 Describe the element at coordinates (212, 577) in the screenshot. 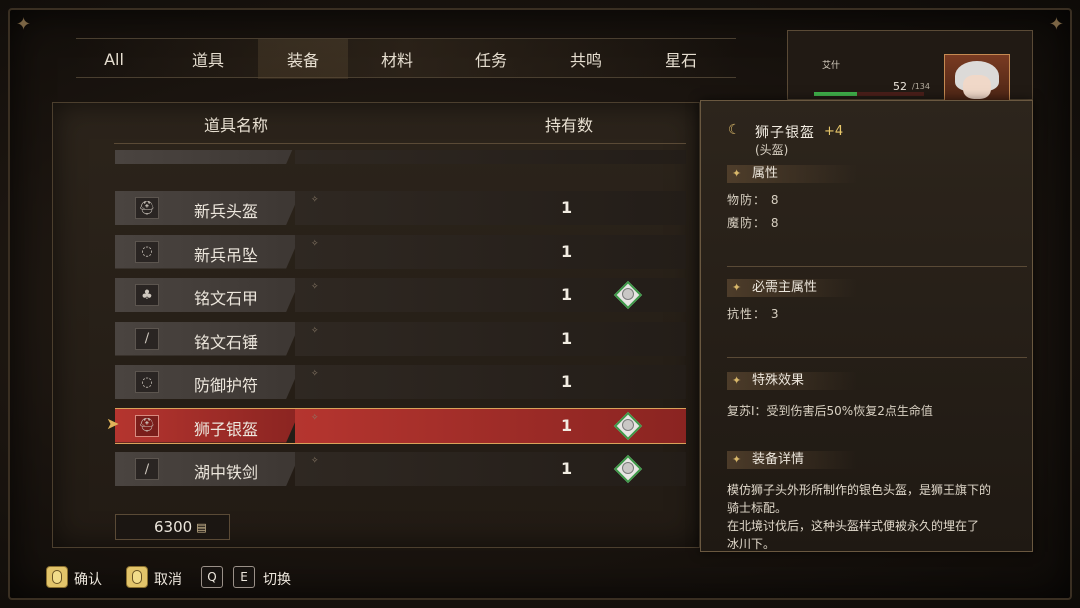

I see `key-q: Q` at that location.